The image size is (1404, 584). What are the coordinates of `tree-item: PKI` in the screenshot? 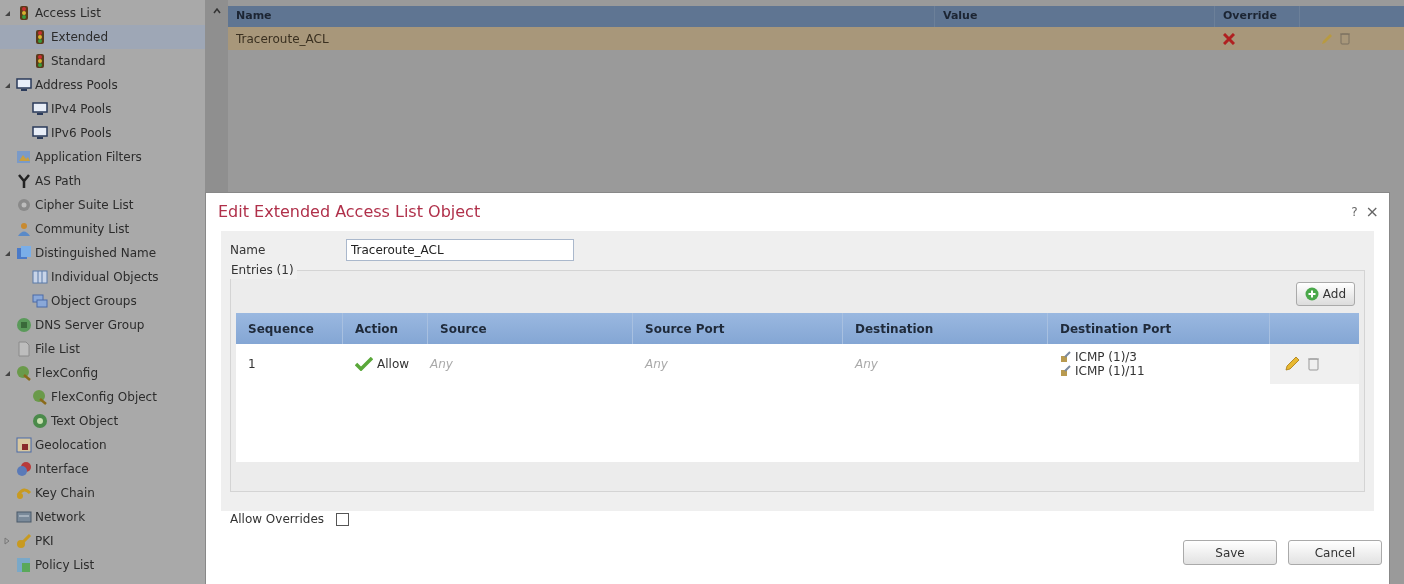 It's located at (102, 541).